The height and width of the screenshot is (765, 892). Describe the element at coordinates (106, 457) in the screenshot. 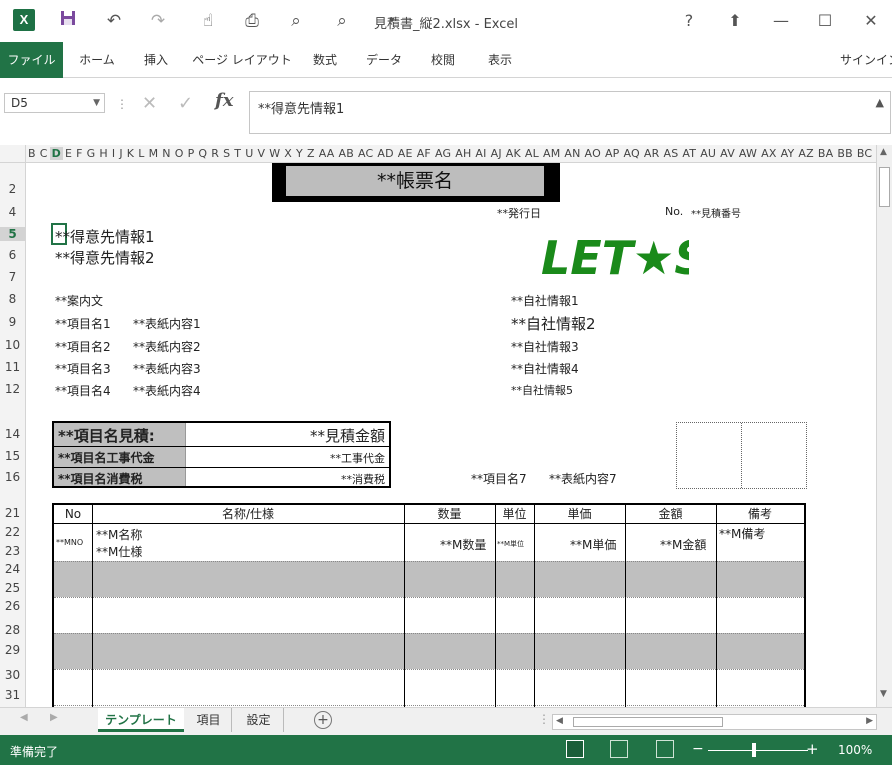

I see `summary-construction-label: **項目名工事代金` at that location.